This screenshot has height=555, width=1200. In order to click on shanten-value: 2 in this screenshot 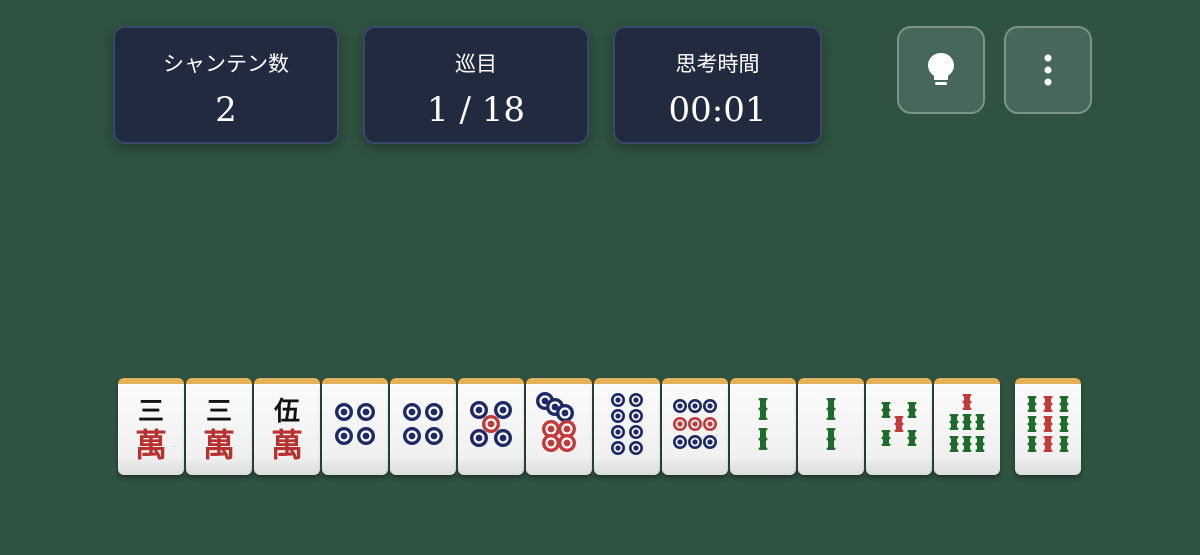, I will do `click(226, 110)`.